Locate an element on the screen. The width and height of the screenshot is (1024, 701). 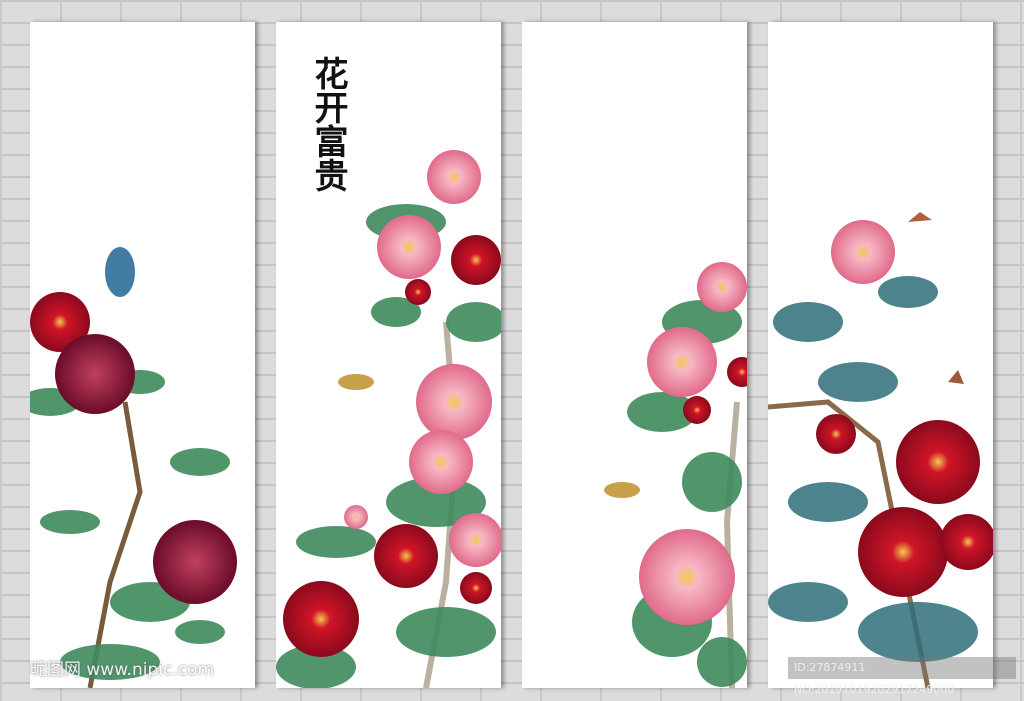
painting-title: 花开富贵 is located at coordinates (328, 124).